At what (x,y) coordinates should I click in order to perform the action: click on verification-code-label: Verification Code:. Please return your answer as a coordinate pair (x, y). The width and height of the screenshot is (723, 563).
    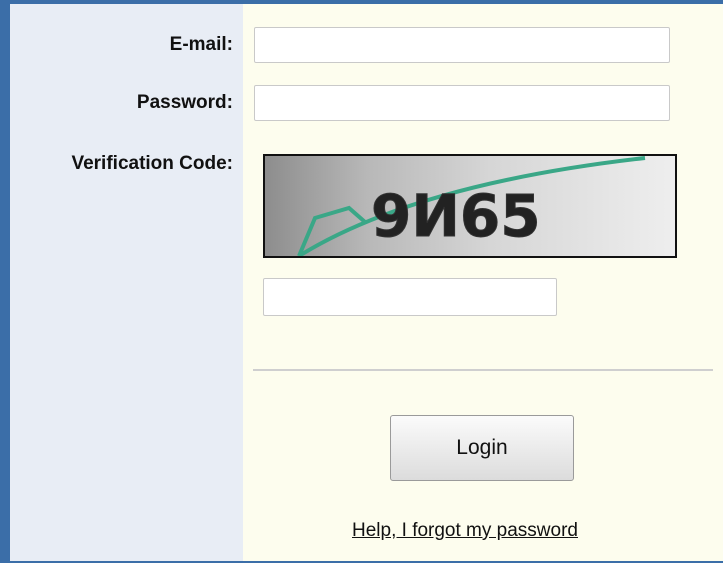
    Looking at the image, I should click on (152, 163).